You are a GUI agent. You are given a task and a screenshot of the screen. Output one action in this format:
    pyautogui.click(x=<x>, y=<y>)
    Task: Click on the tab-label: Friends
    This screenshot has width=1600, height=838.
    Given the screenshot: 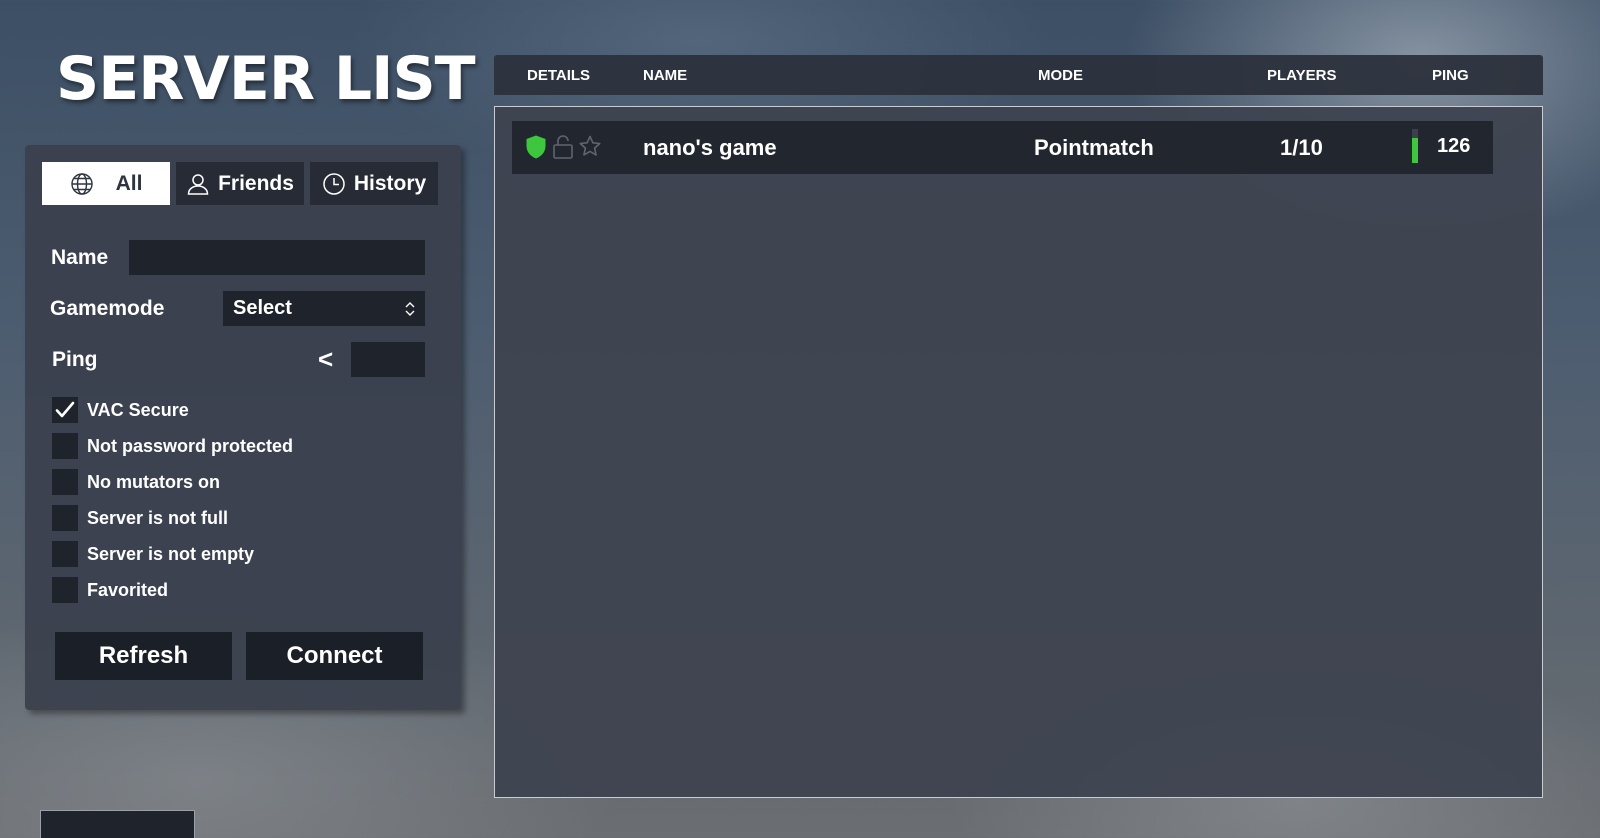 What is the action you would take?
    pyautogui.click(x=256, y=183)
    